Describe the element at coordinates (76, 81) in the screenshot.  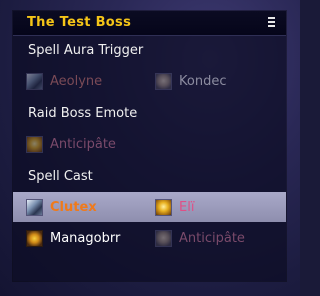
I see `player-name: Aeolyne` at that location.